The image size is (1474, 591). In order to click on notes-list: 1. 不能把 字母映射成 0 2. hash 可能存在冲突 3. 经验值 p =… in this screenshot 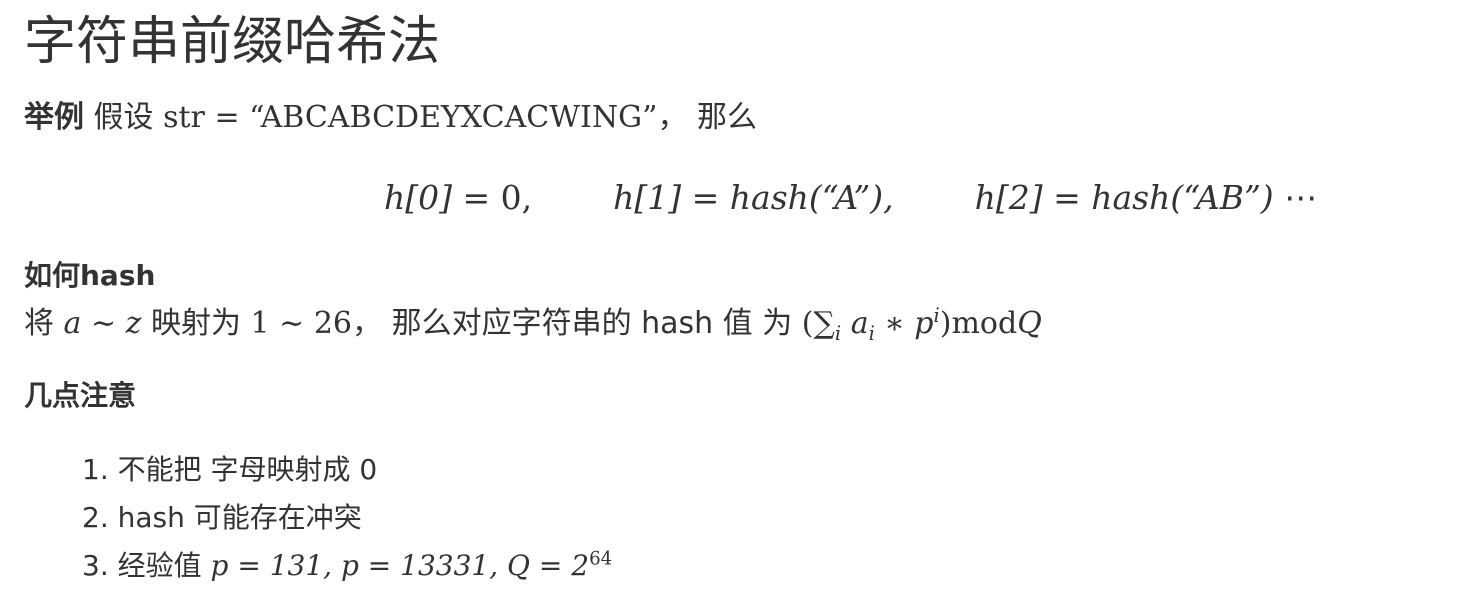, I will do `click(347, 518)`.